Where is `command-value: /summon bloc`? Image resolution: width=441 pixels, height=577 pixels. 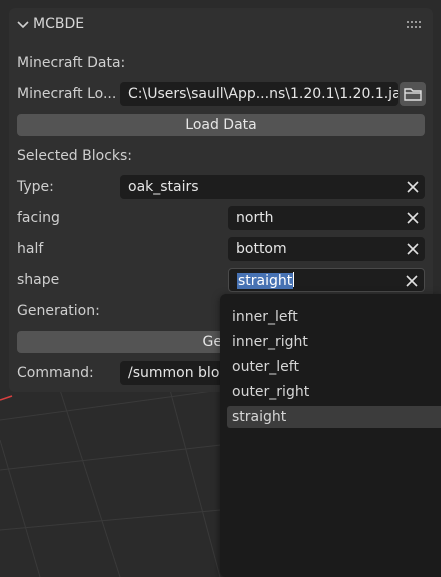 command-value: /summon bloc is located at coordinates (178, 373).